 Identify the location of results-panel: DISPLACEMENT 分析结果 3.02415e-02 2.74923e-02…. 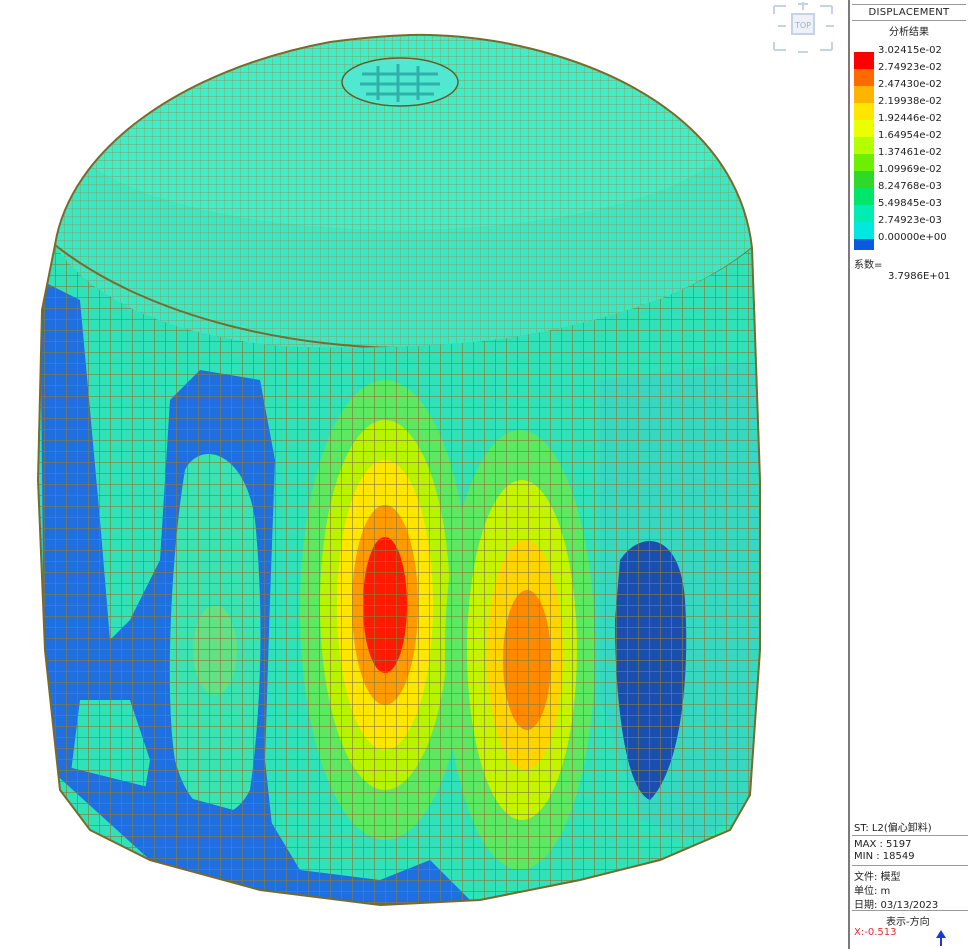
(908, 474).